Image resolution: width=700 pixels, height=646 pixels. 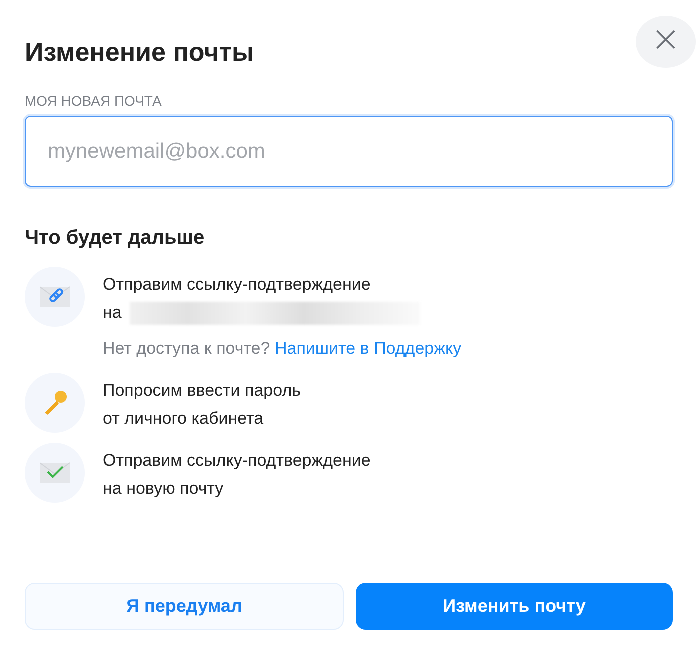 What do you see at coordinates (94, 101) in the screenshot?
I see `field-label: МОЯ НОВАЯ ПОЧТА` at bounding box center [94, 101].